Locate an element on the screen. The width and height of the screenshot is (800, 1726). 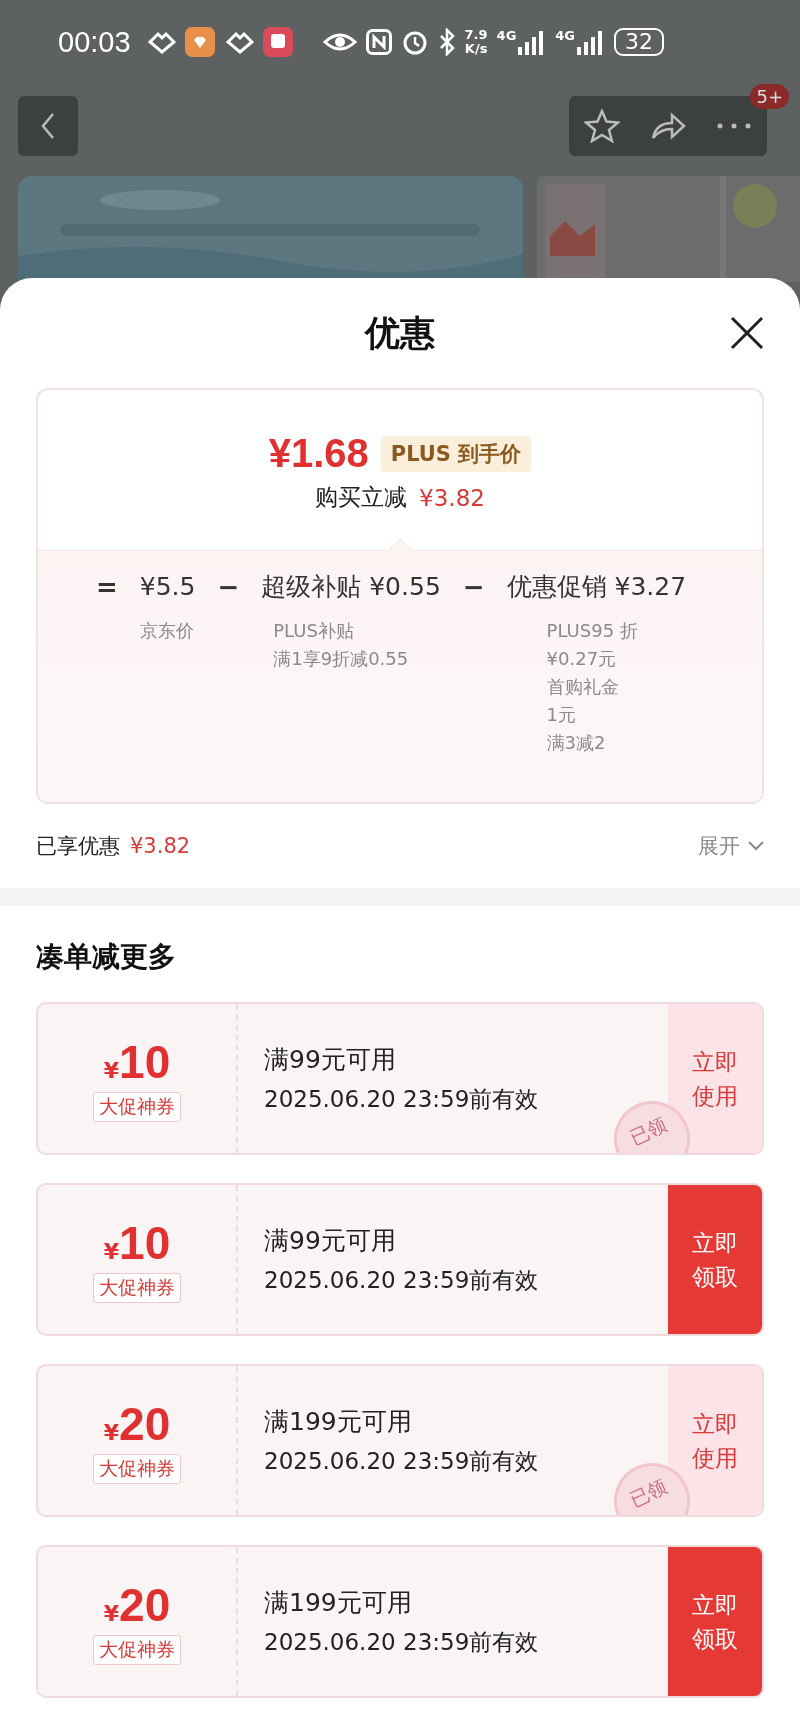
expand-toggle: 展开 is located at coordinates (731, 846).